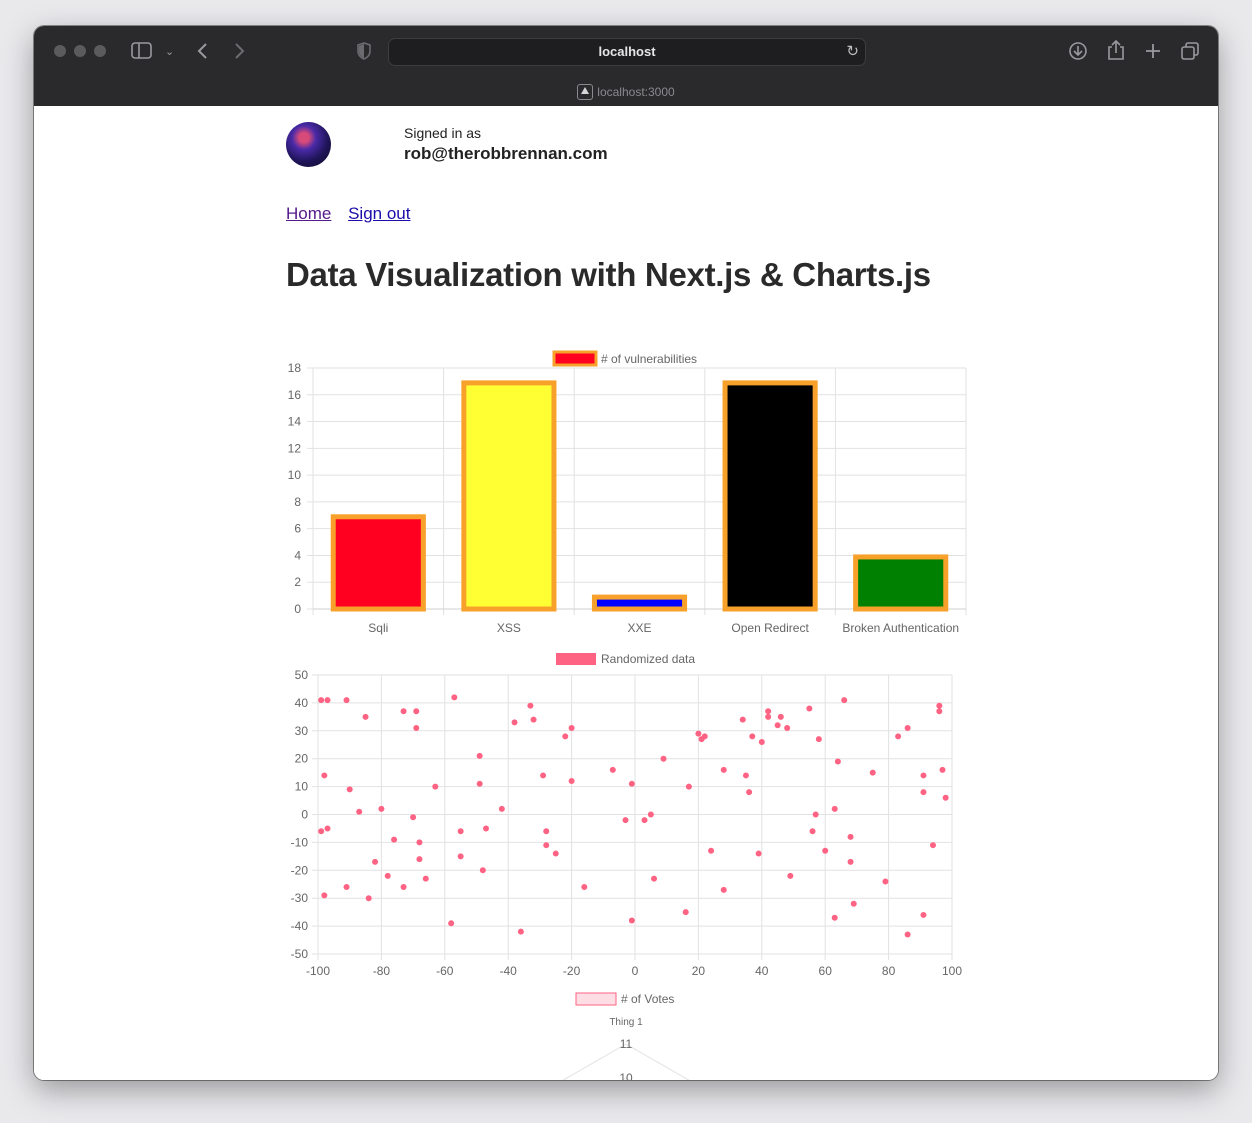 The width and height of the screenshot is (1252, 1123). What do you see at coordinates (635, 971) in the screenshot?
I see `x-tick-label: 0` at bounding box center [635, 971].